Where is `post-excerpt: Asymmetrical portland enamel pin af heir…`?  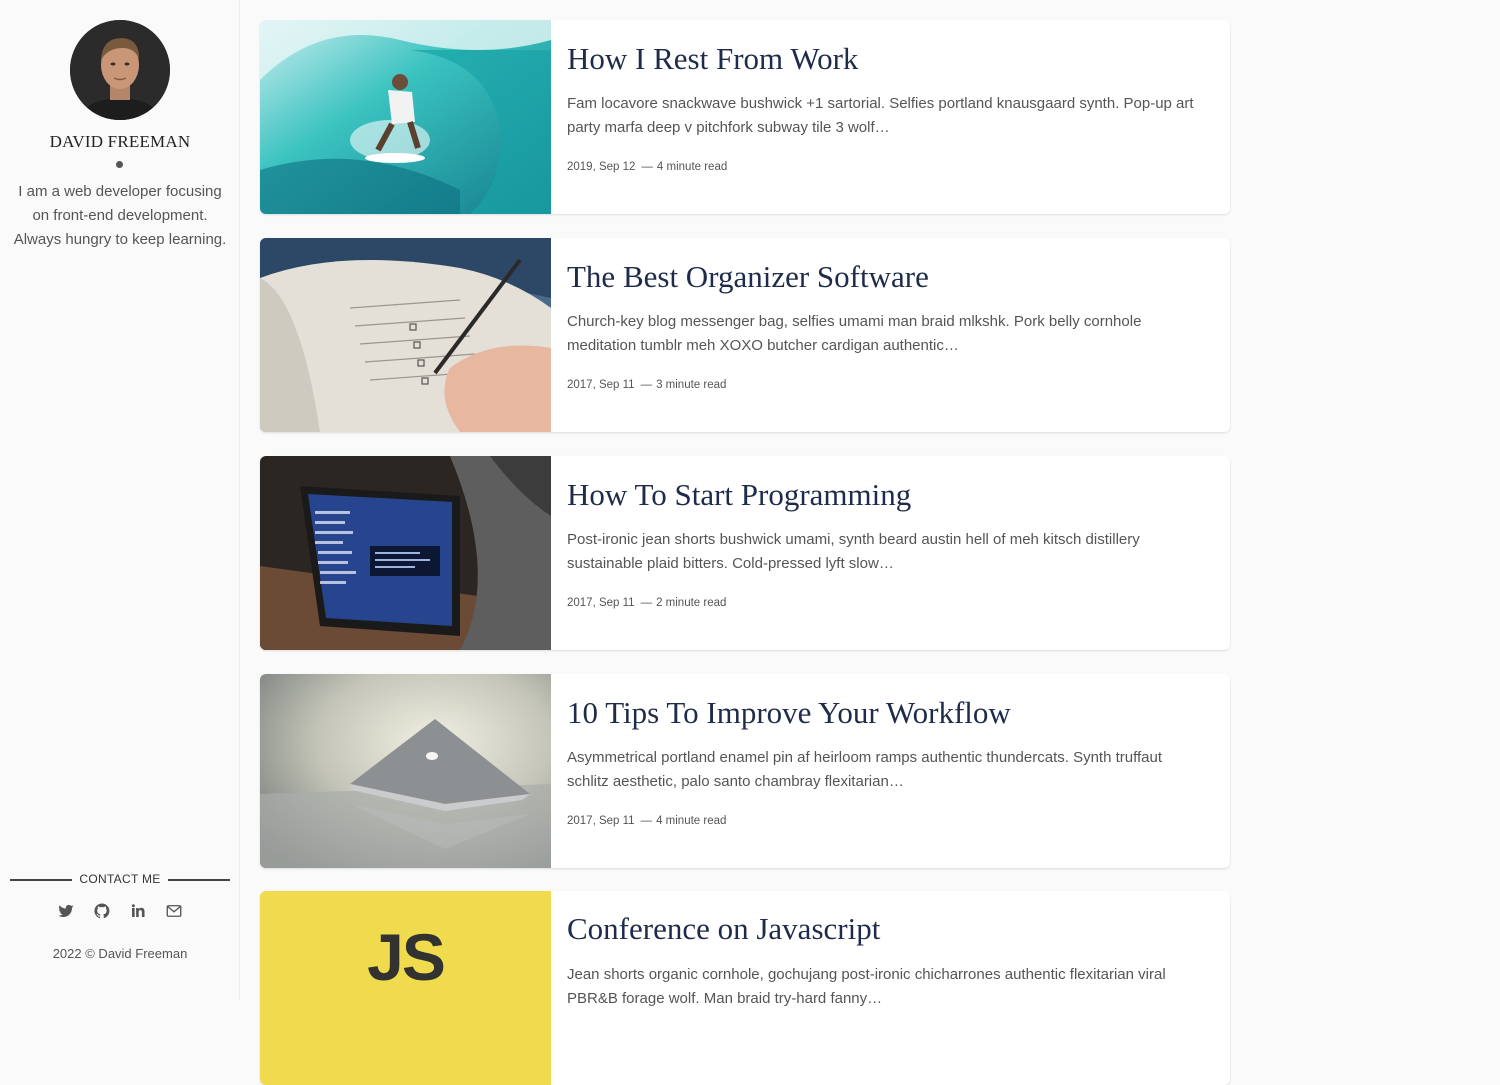
post-excerpt: Asymmetrical portland enamel pin af heir… is located at coordinates (865, 769).